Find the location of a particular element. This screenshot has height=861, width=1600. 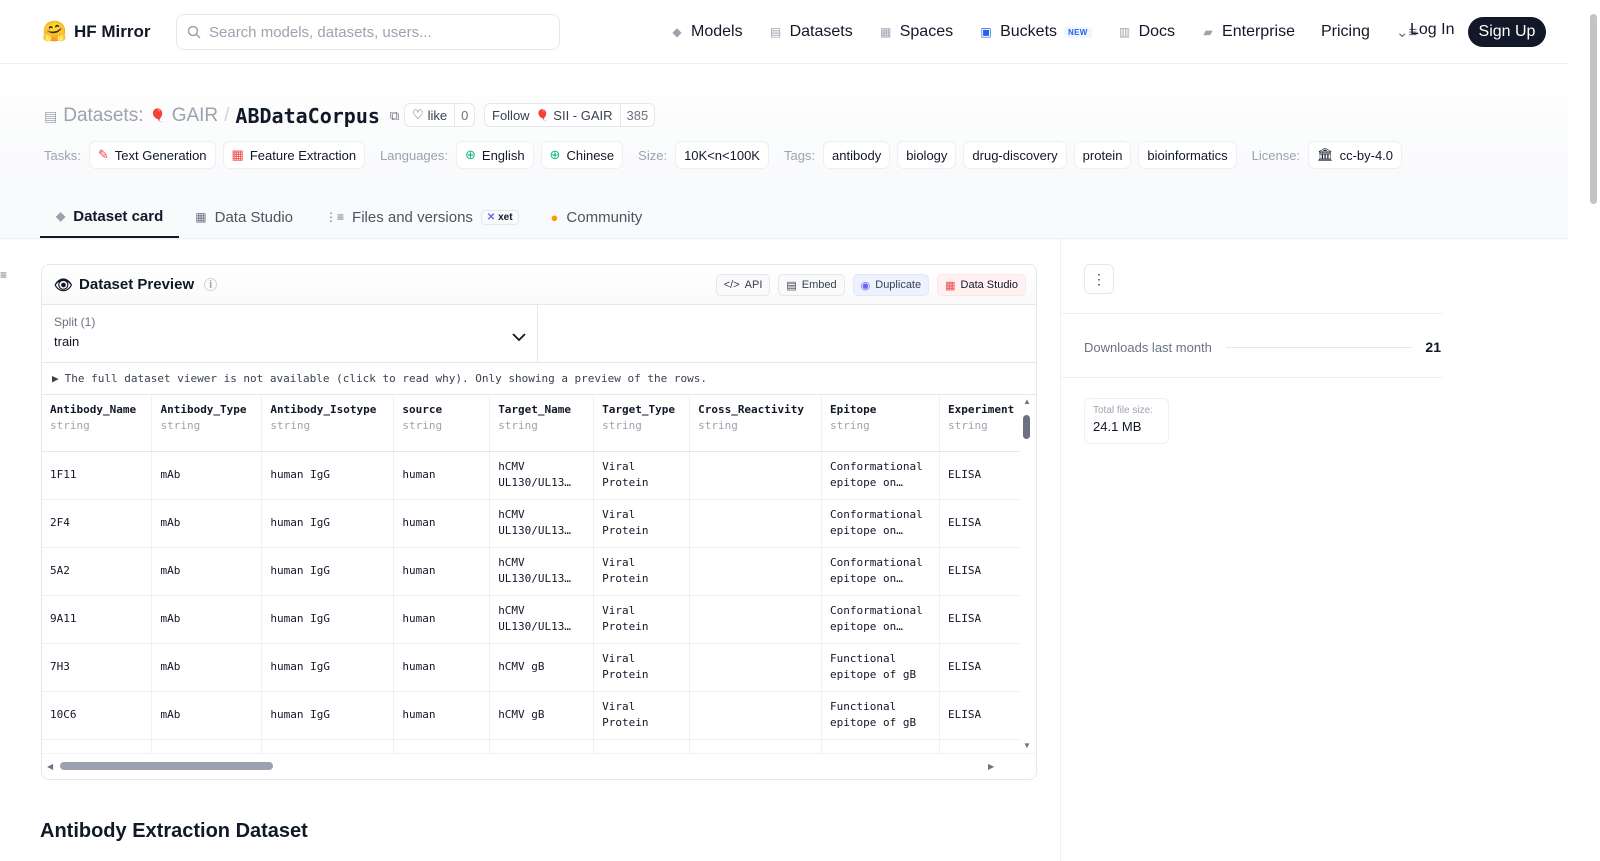

search-input is located at coordinates (374, 32).